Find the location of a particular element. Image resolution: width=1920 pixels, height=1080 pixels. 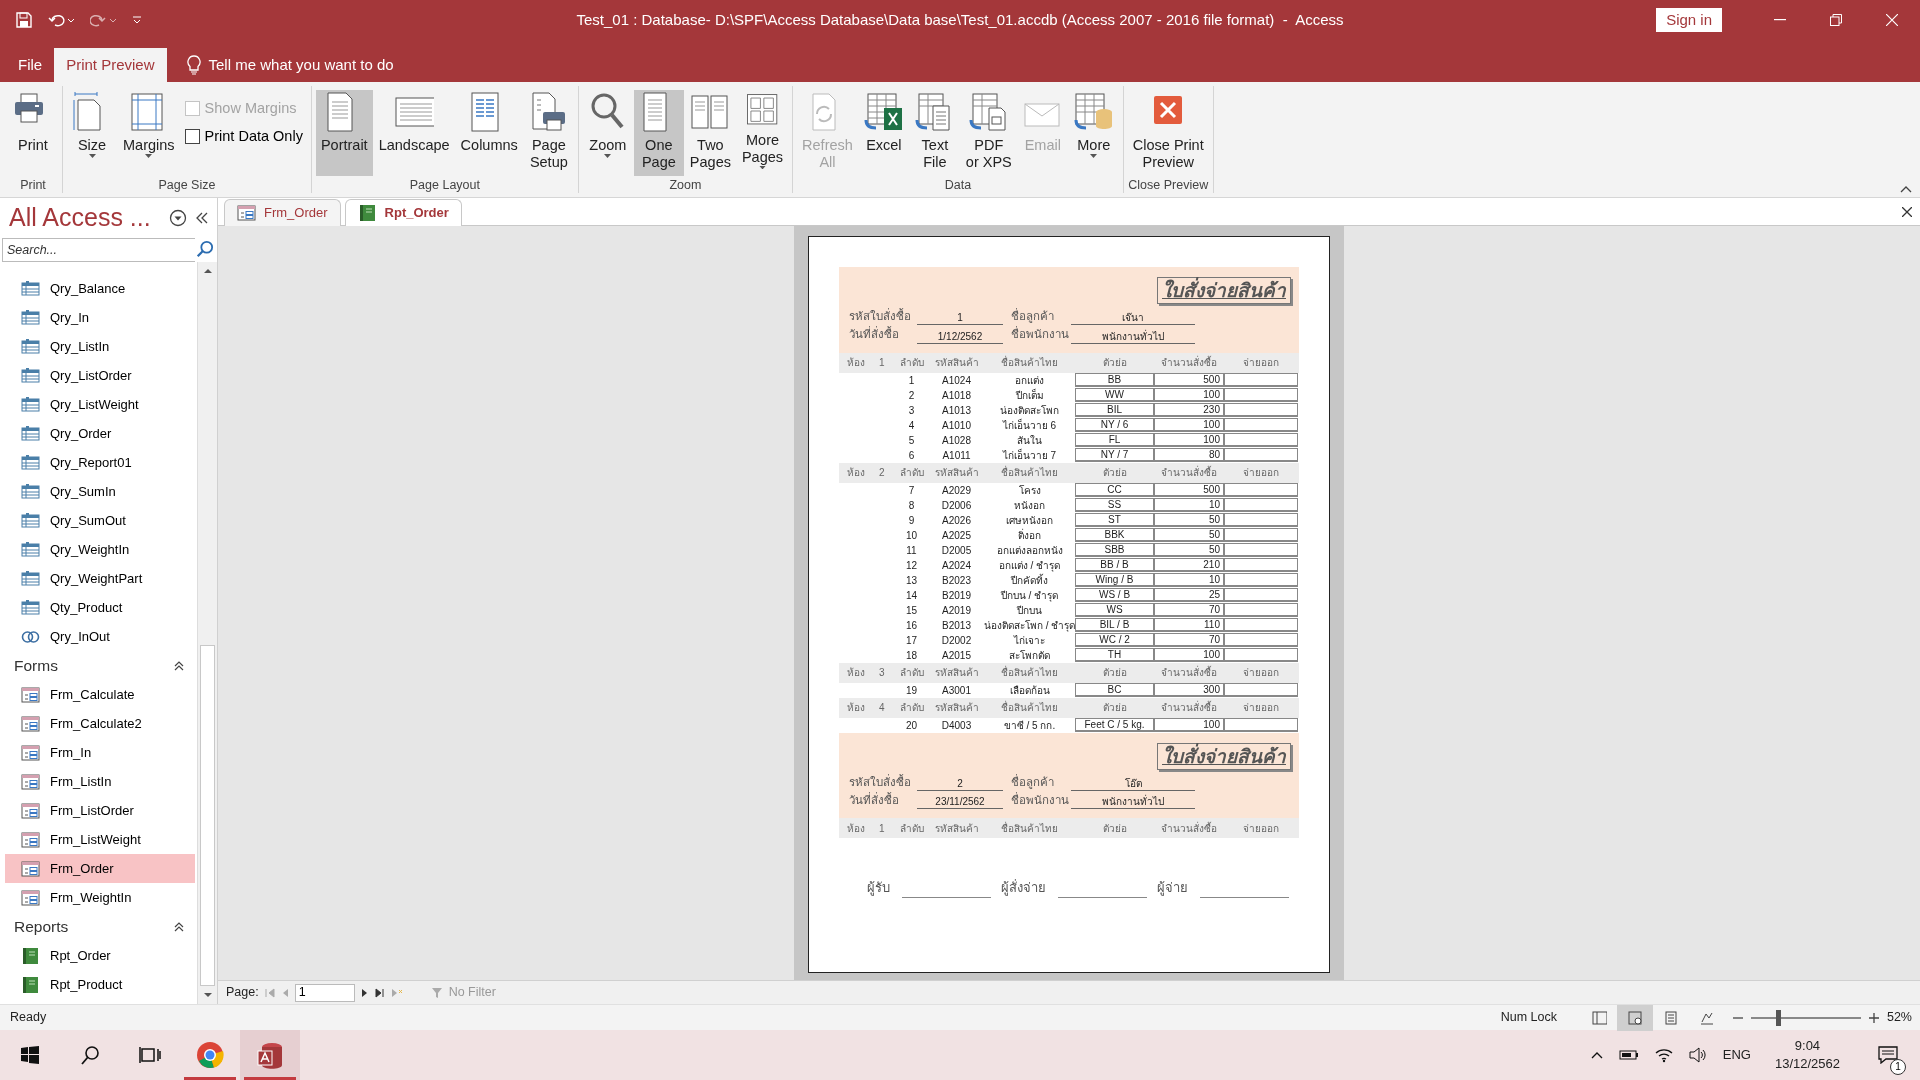

landscape-page-button: Landscape is located at coordinates (414, 133).